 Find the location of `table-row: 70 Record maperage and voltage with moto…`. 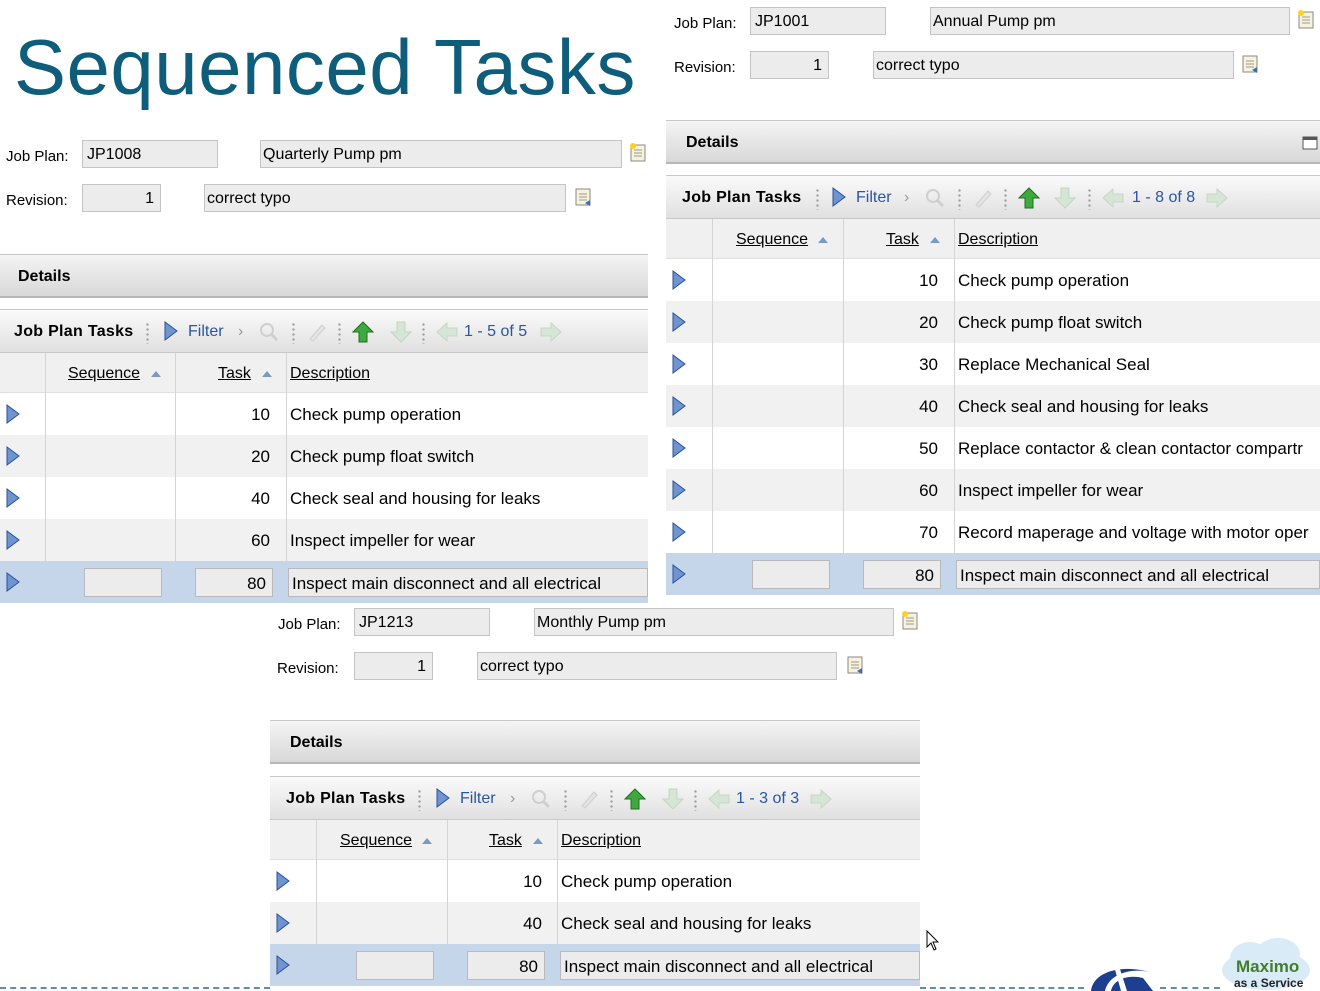

table-row: 70 Record maperage and voltage with moto… is located at coordinates (993, 532).